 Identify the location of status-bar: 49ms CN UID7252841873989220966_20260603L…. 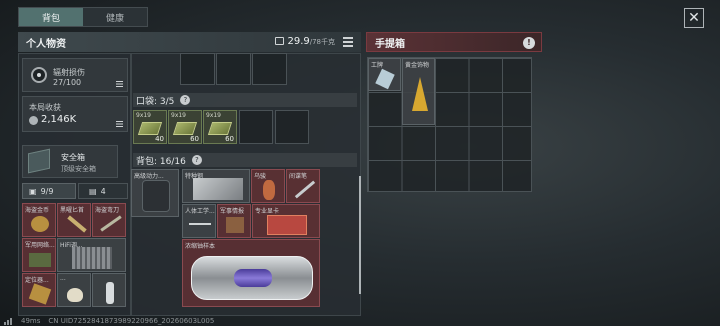
(109, 321).